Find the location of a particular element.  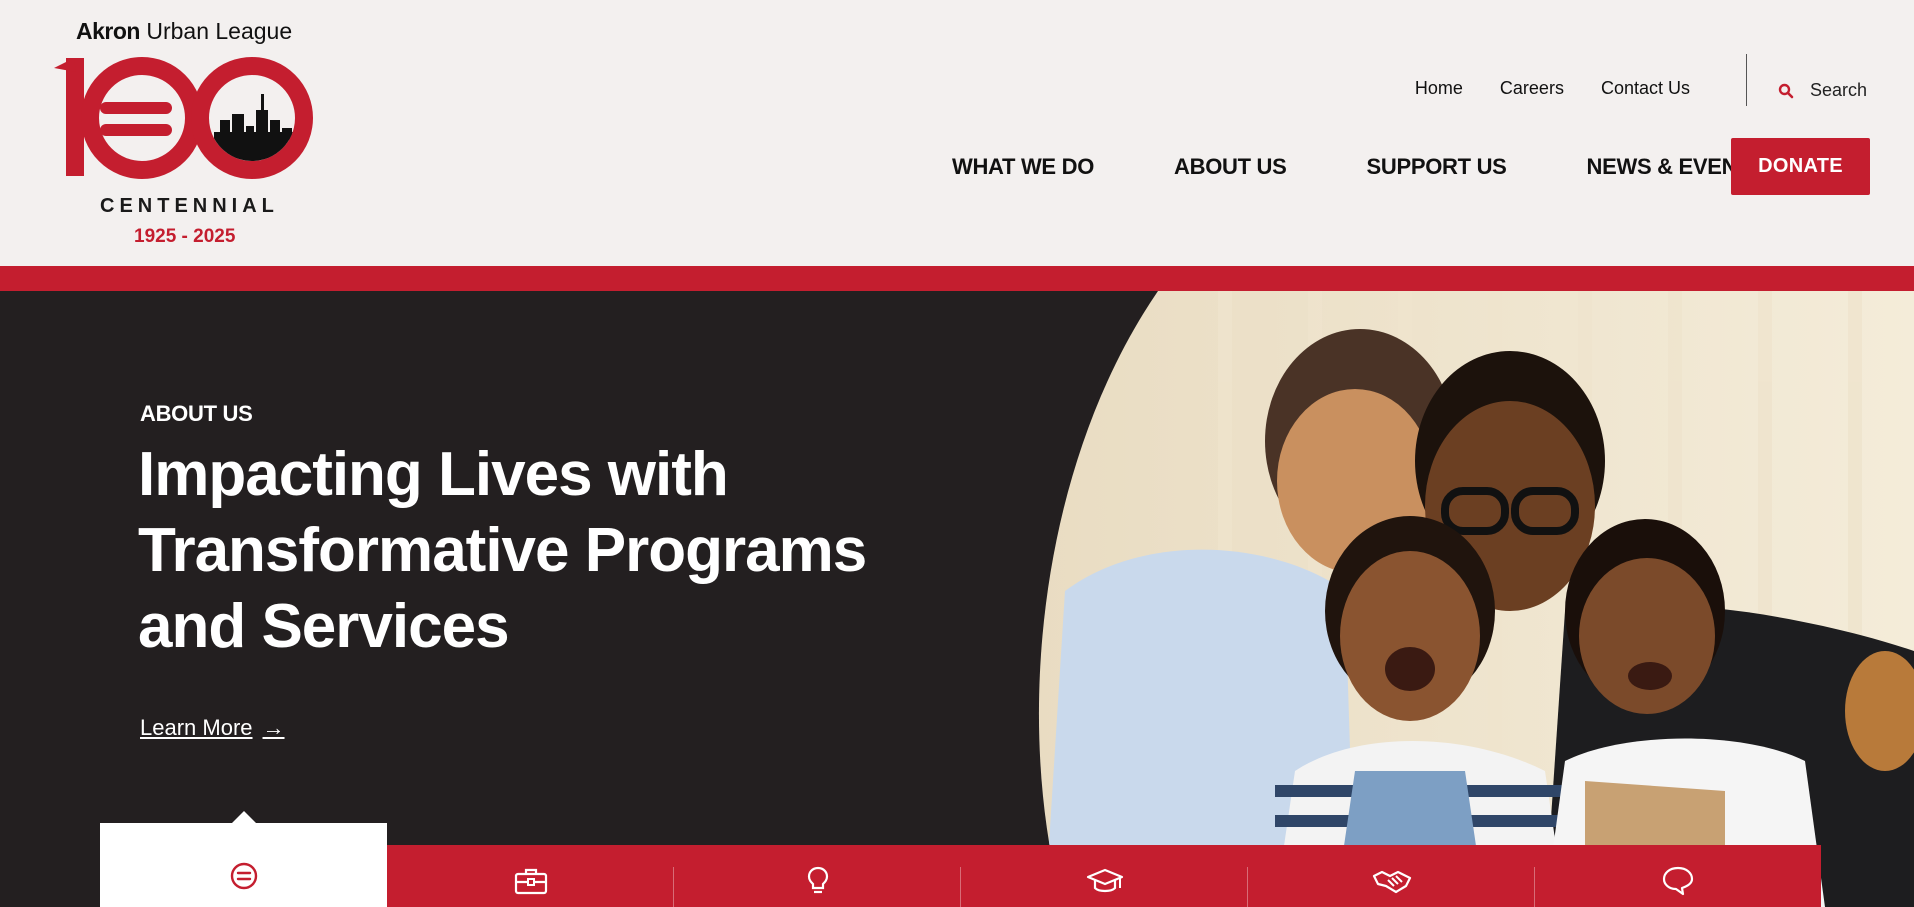

tab-equal-circle is located at coordinates (243, 859).